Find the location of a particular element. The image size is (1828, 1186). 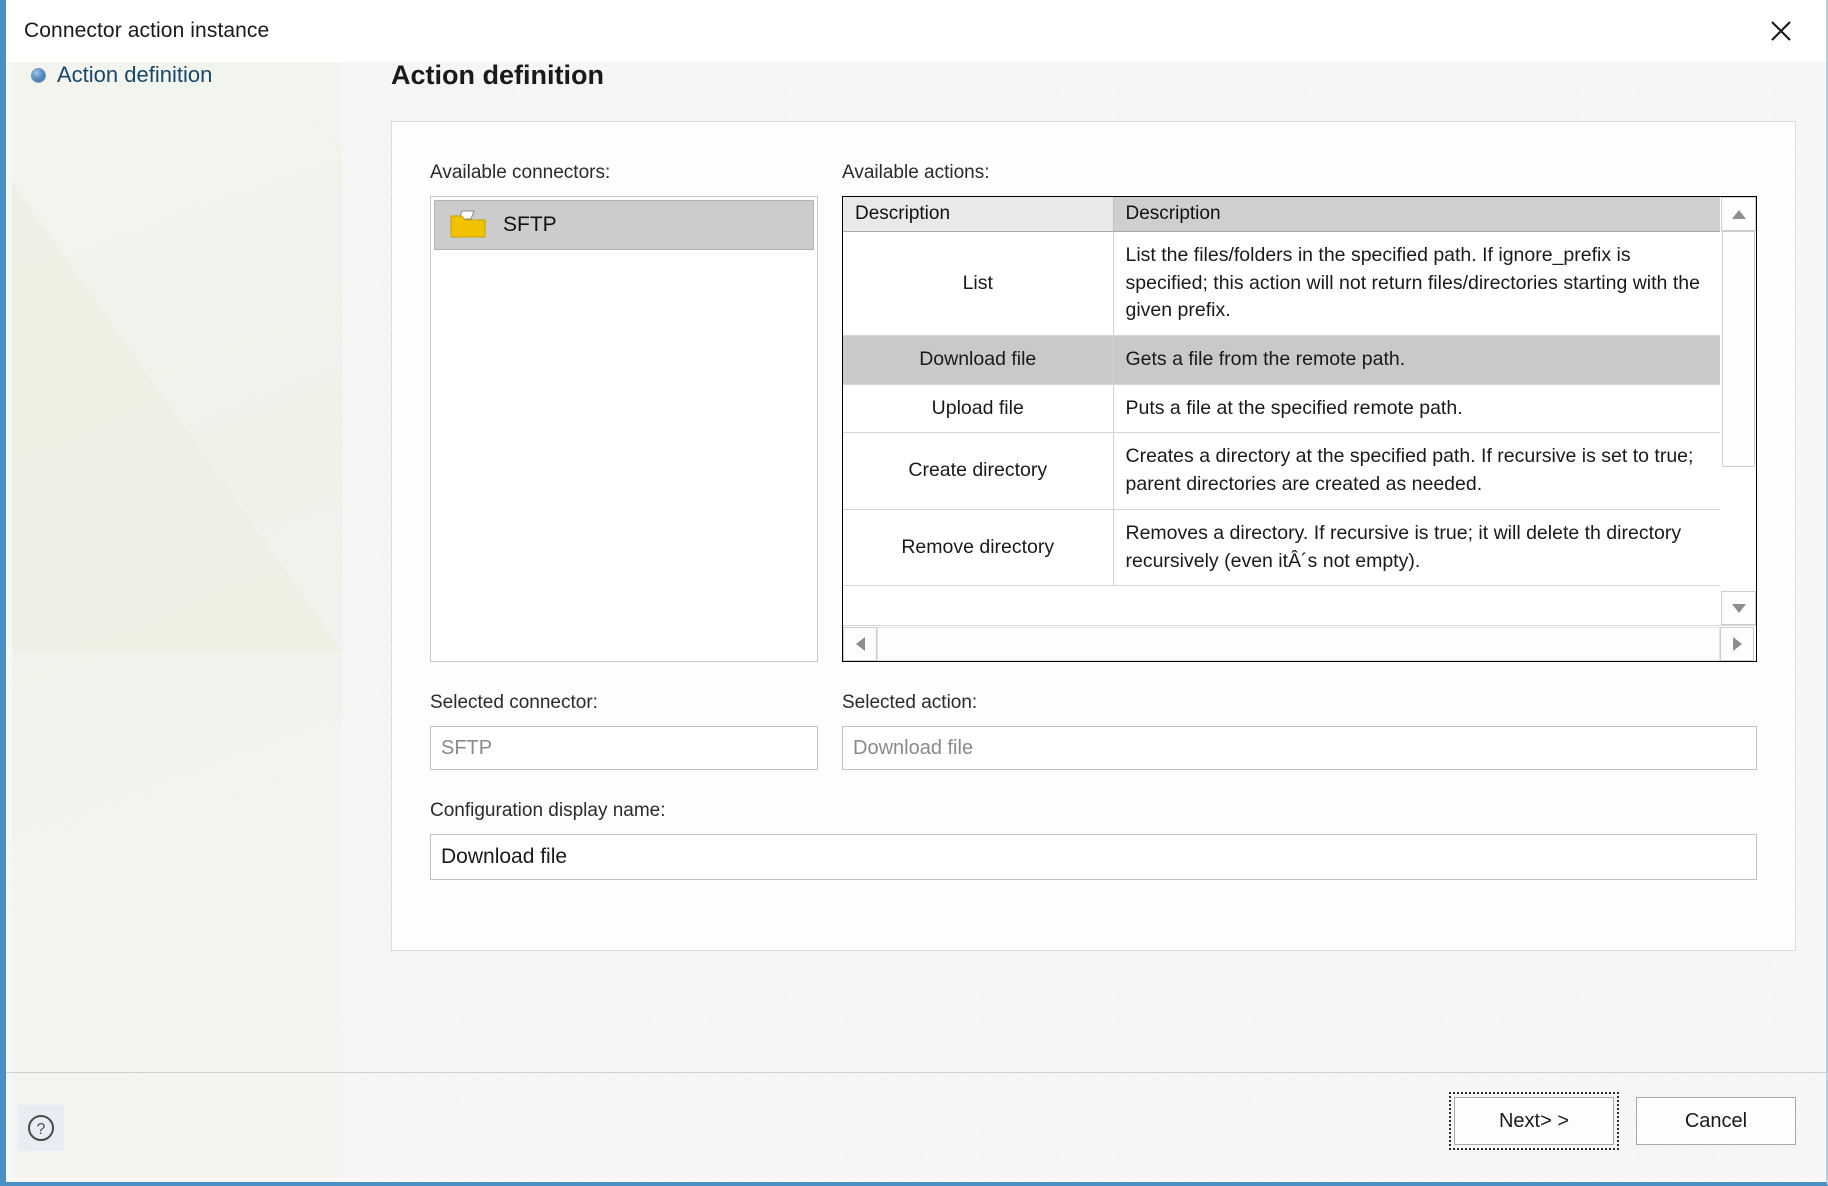

close-icon is located at coordinates (1781, 31).